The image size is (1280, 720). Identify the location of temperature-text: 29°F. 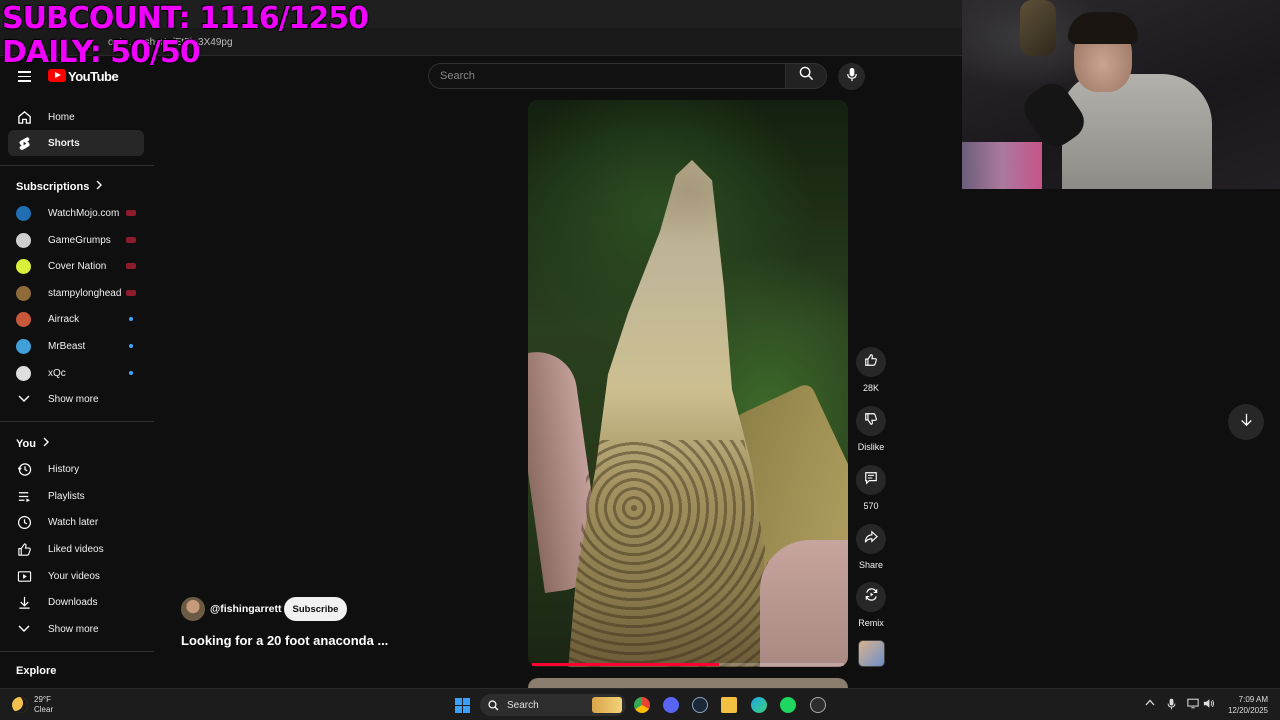
(42, 699).